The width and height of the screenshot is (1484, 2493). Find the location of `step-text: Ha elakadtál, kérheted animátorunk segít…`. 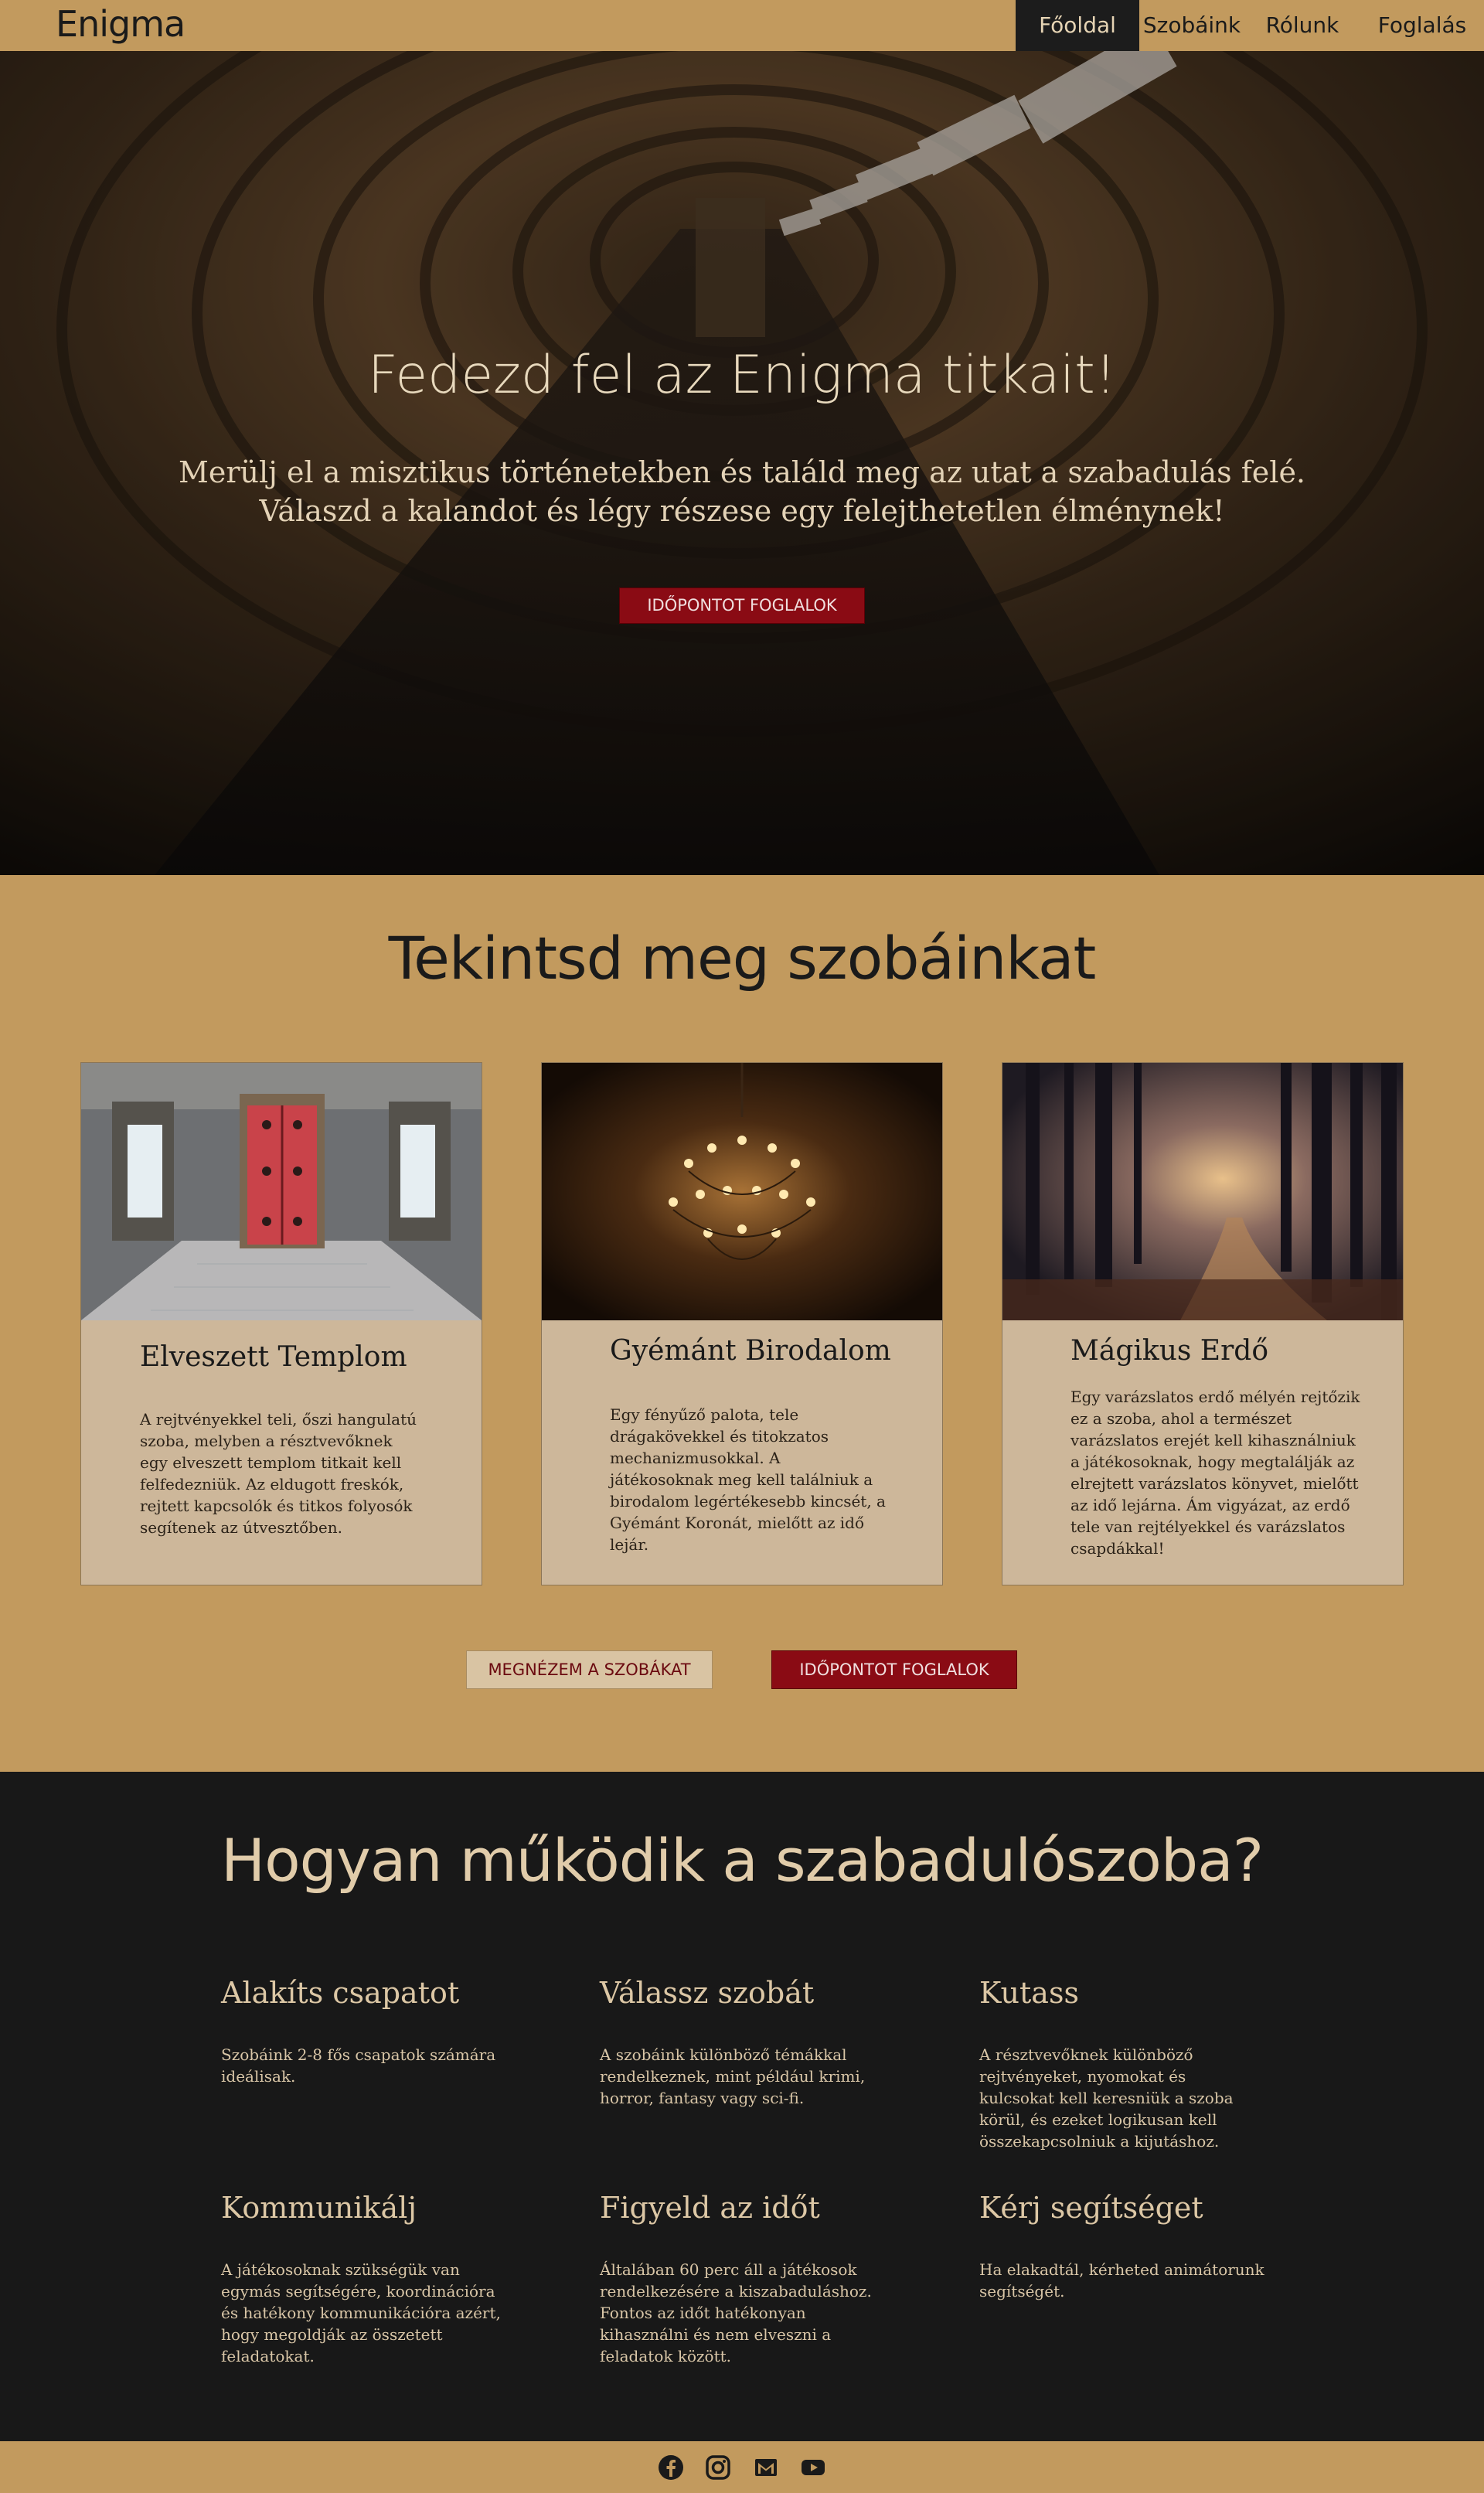

step-text: Ha elakadtál, kérheted animátorunk segít… is located at coordinates (1121, 2280).